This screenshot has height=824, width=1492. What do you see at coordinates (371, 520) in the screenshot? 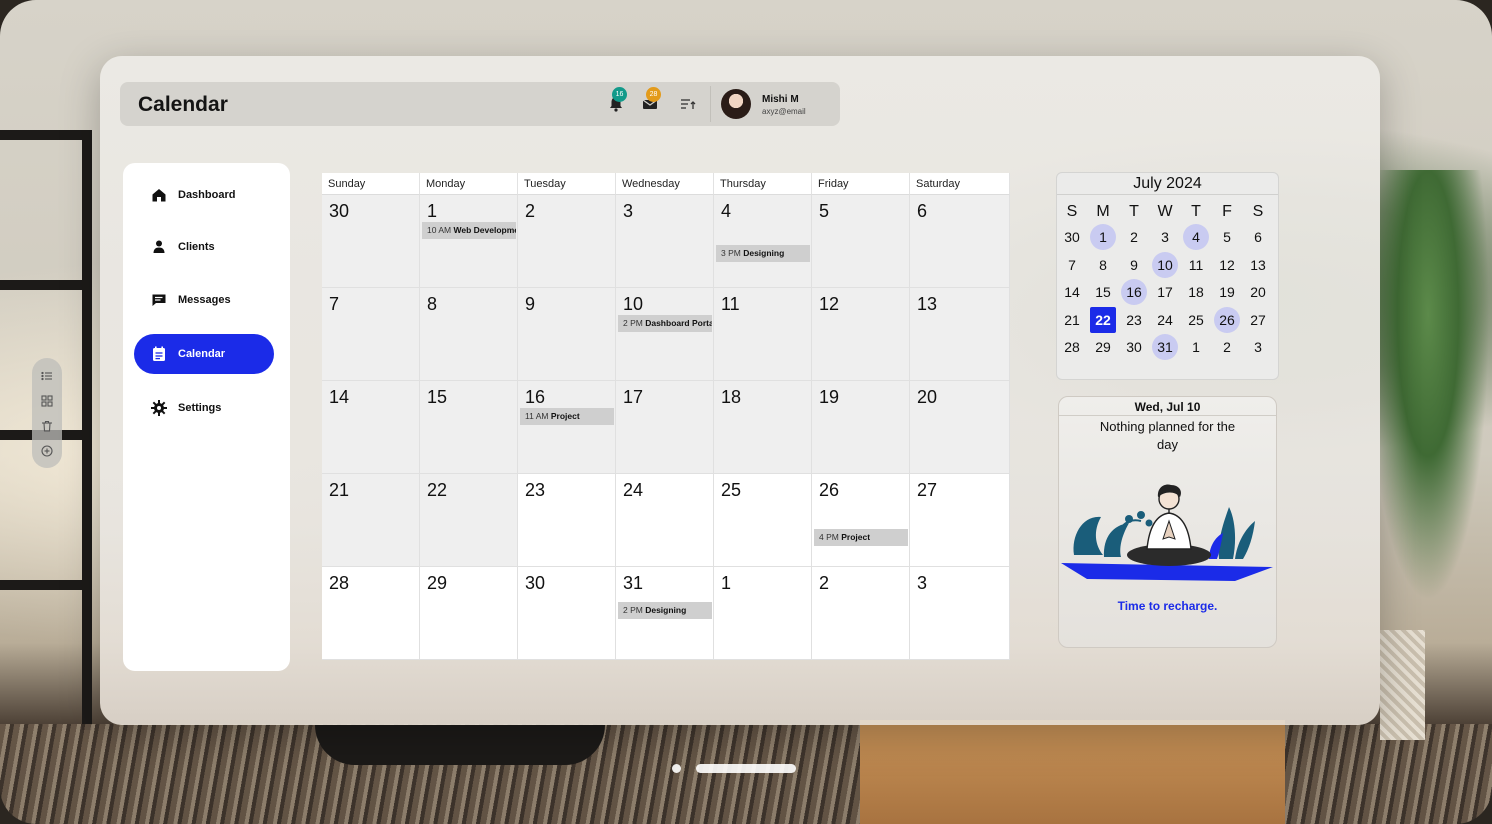
I see `day-cell: 21` at bounding box center [371, 520].